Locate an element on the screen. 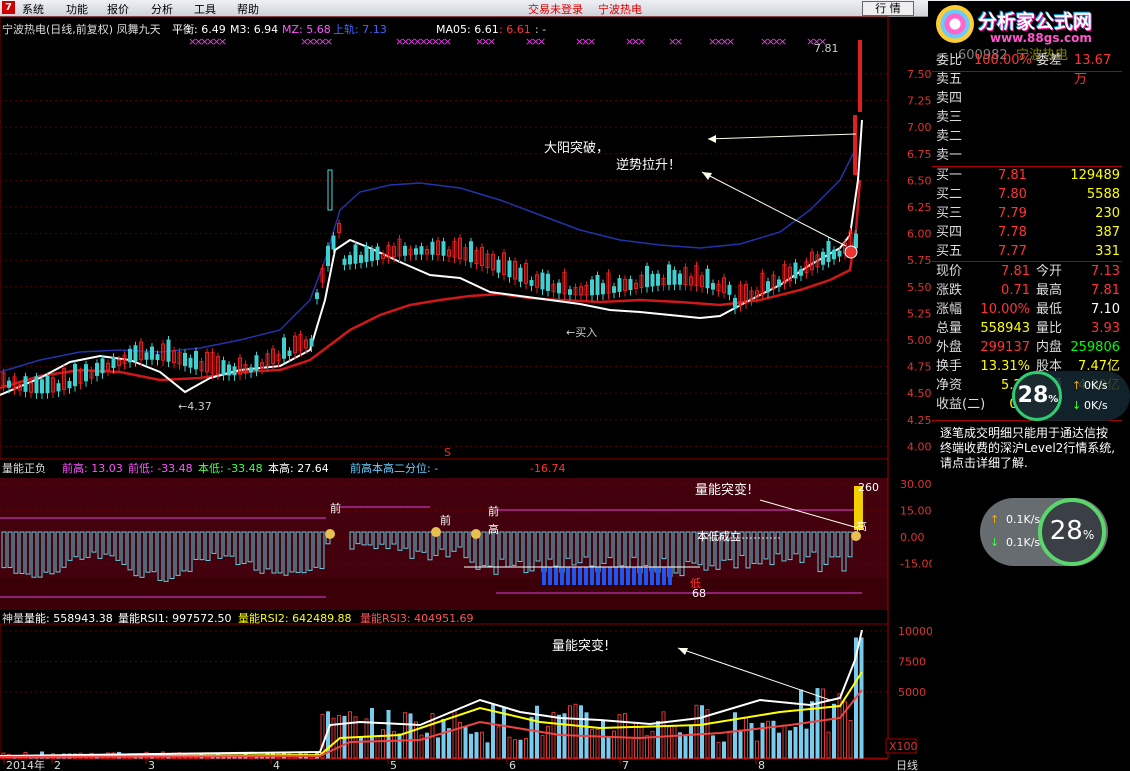 This screenshot has width=1130, height=771. sell-row: 卖五 is located at coordinates (1029, 79).